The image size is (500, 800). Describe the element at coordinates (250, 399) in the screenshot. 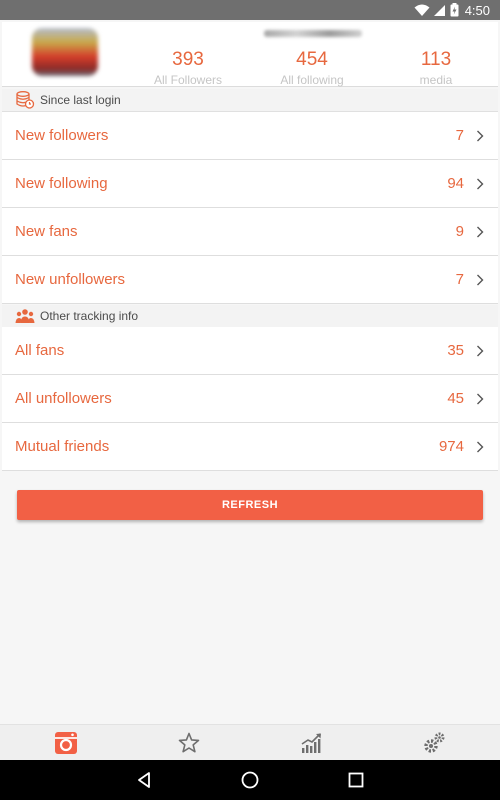

I see `row-all-unfollowers: All unfollowers 45` at that location.